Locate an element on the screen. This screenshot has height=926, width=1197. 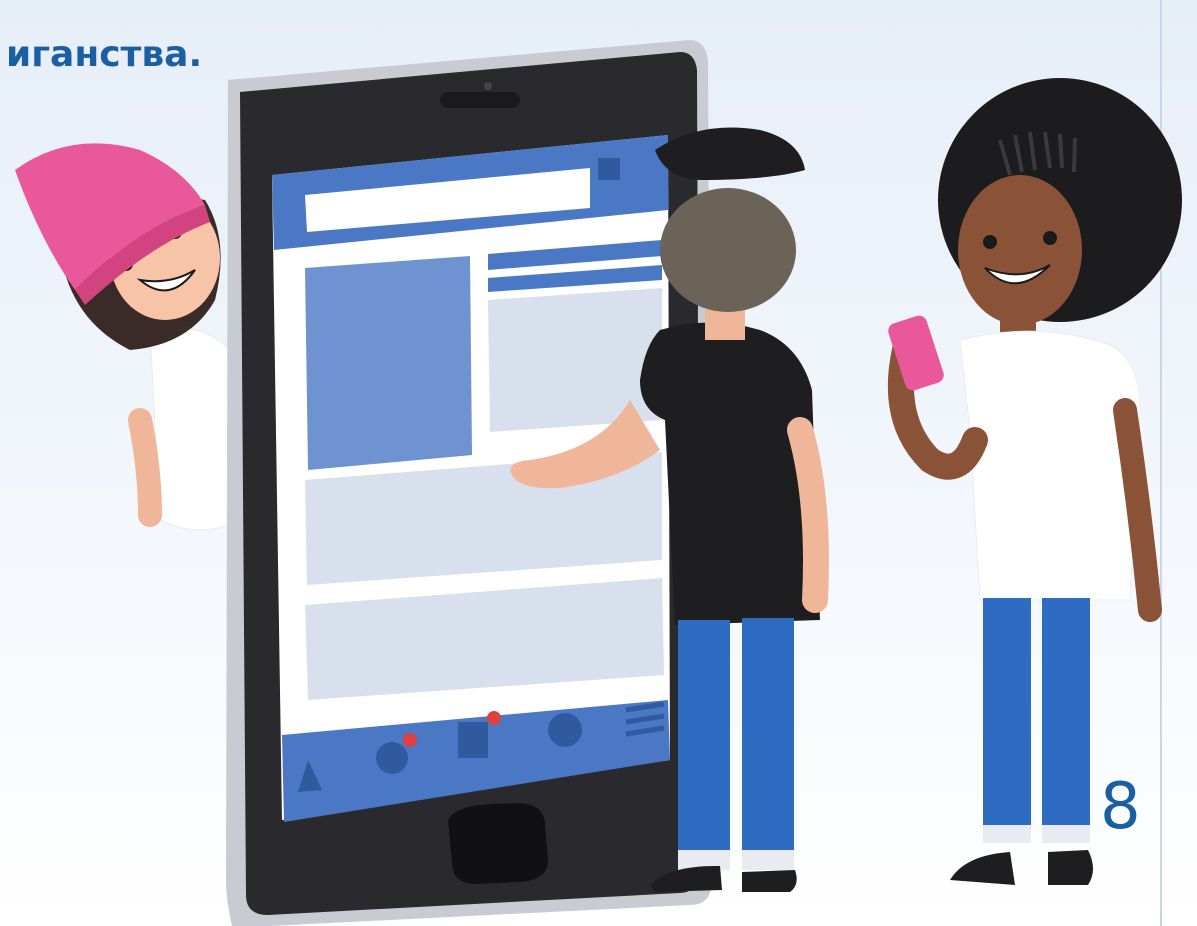
page-number: 8 is located at coordinates (1120, 807).